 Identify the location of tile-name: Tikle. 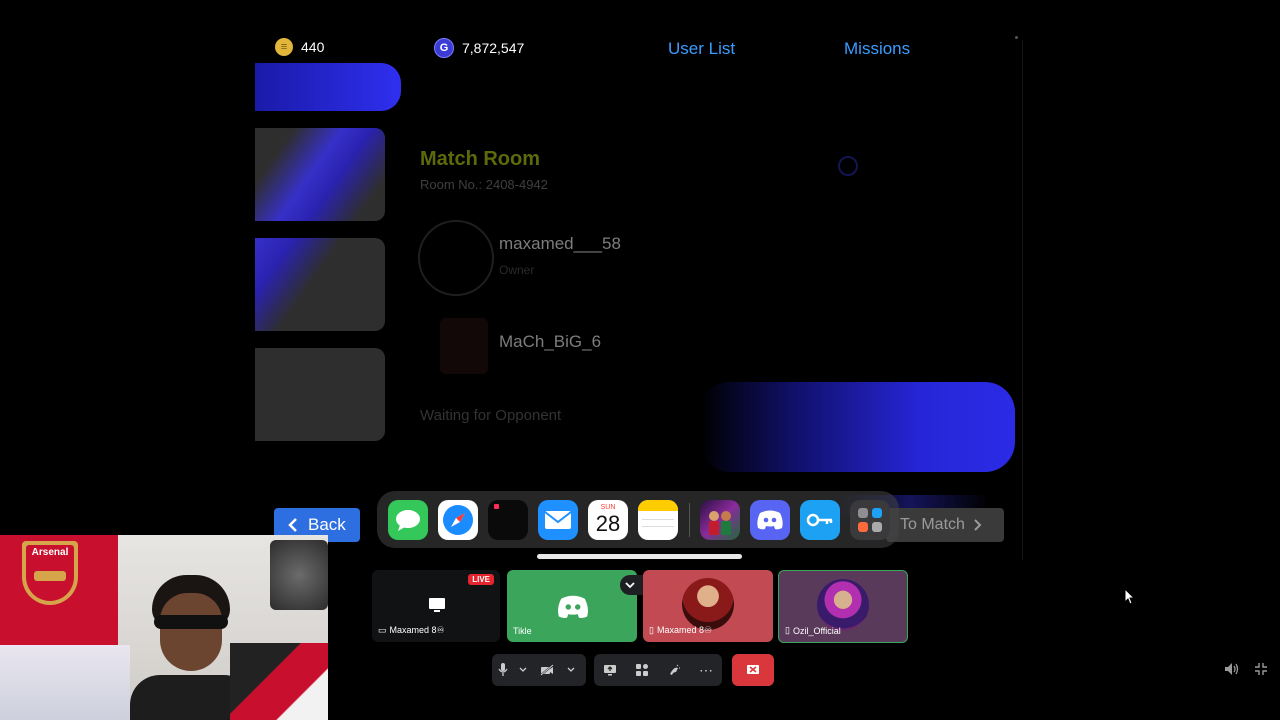
(522, 631).